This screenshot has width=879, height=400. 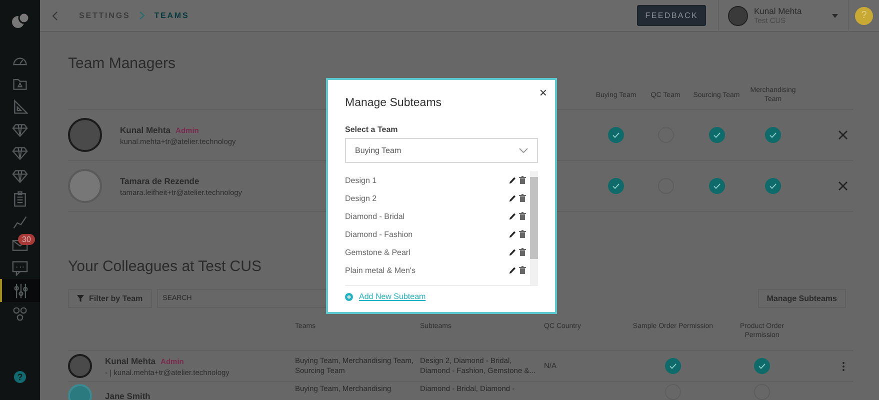 I want to click on sidebar-item, so click(x=20, y=290).